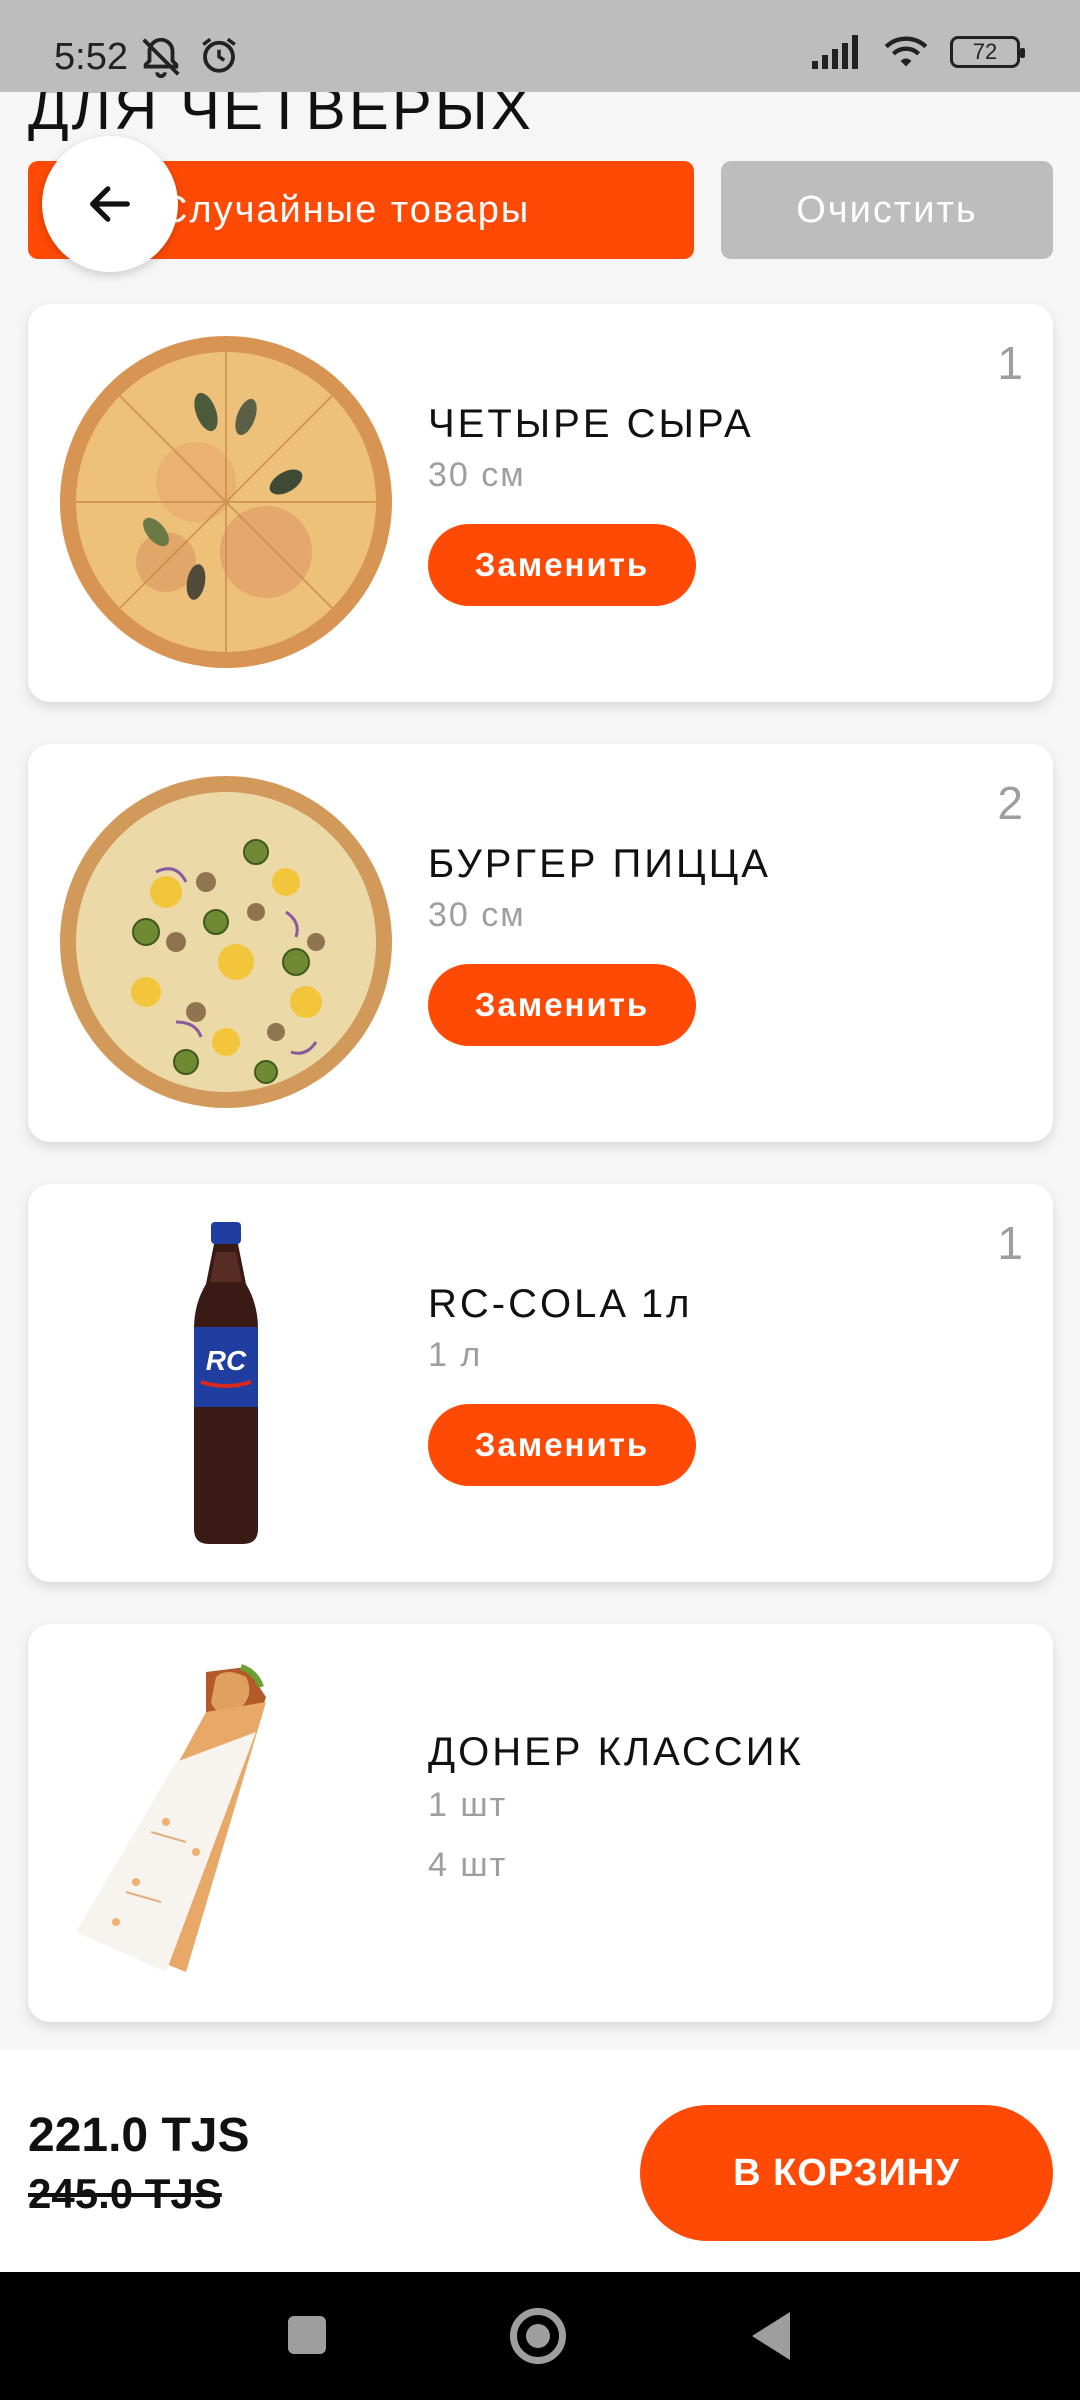 The width and height of the screenshot is (1080, 2400). I want to click on rc-cola-bottle-image: RC, so click(226, 1383).